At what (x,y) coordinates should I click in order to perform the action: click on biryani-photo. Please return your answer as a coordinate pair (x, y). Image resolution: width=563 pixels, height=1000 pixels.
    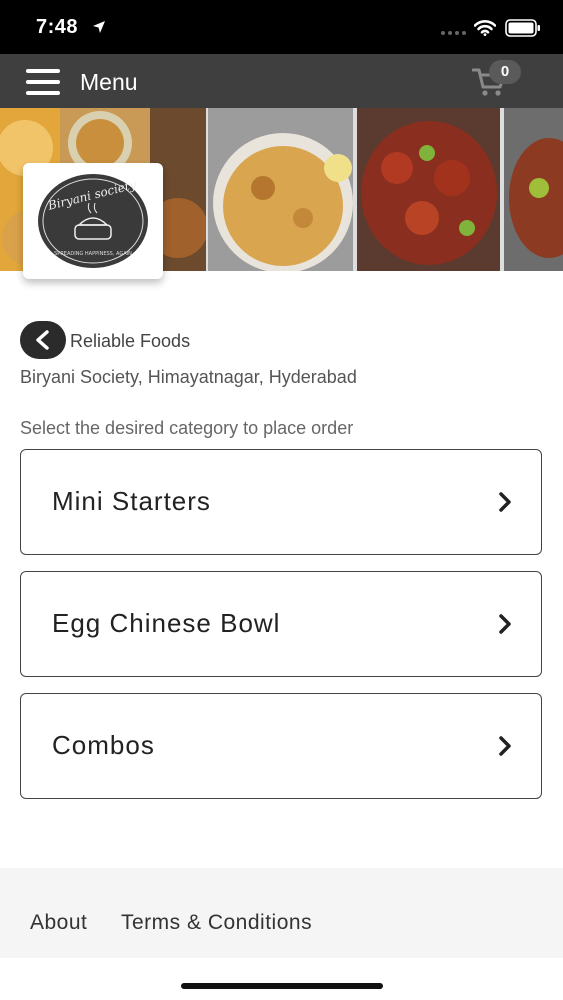
    Looking at the image, I should click on (280, 189).